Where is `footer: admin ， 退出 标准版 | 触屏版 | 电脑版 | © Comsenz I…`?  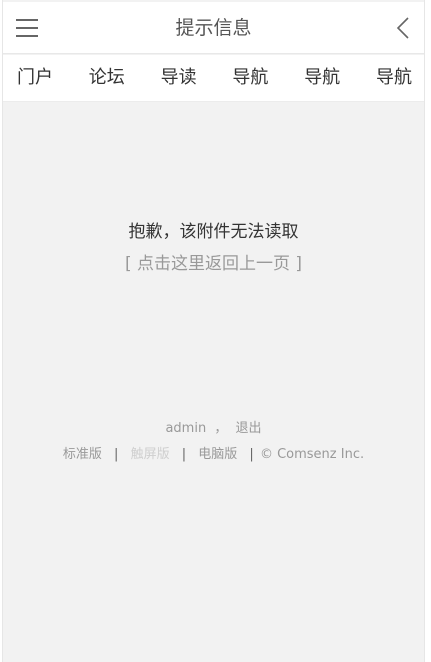
footer: admin ， 退出 标准版 | 触屏版 | 电脑版 | © Comsenz I… is located at coordinates (213, 442).